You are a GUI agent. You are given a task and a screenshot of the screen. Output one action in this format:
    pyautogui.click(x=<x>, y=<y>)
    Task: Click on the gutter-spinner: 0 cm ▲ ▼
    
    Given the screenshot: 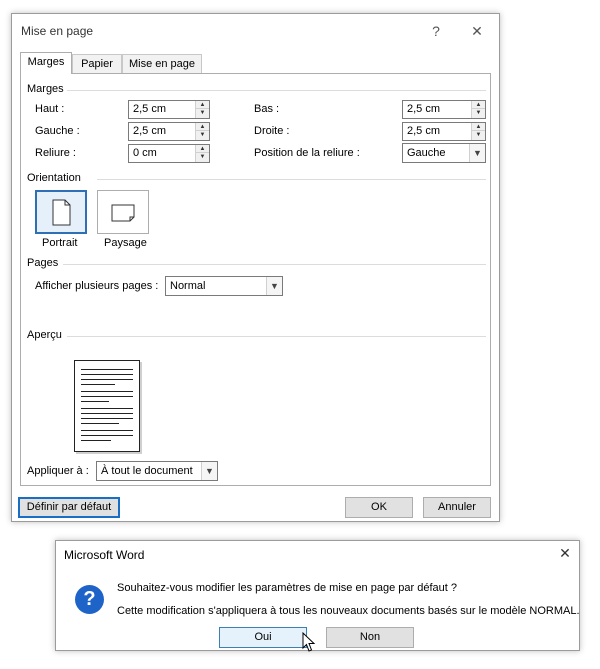 What is the action you would take?
    pyautogui.click(x=169, y=153)
    